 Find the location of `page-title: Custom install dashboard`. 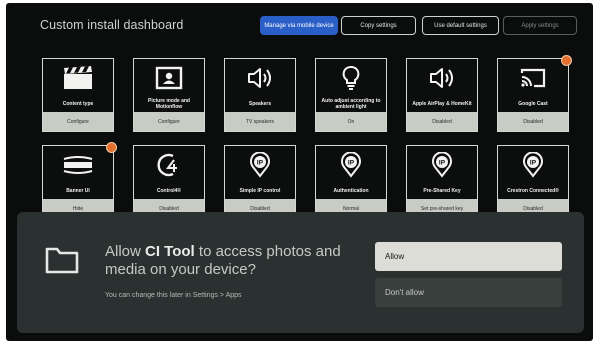

page-title: Custom install dashboard is located at coordinates (112, 25).